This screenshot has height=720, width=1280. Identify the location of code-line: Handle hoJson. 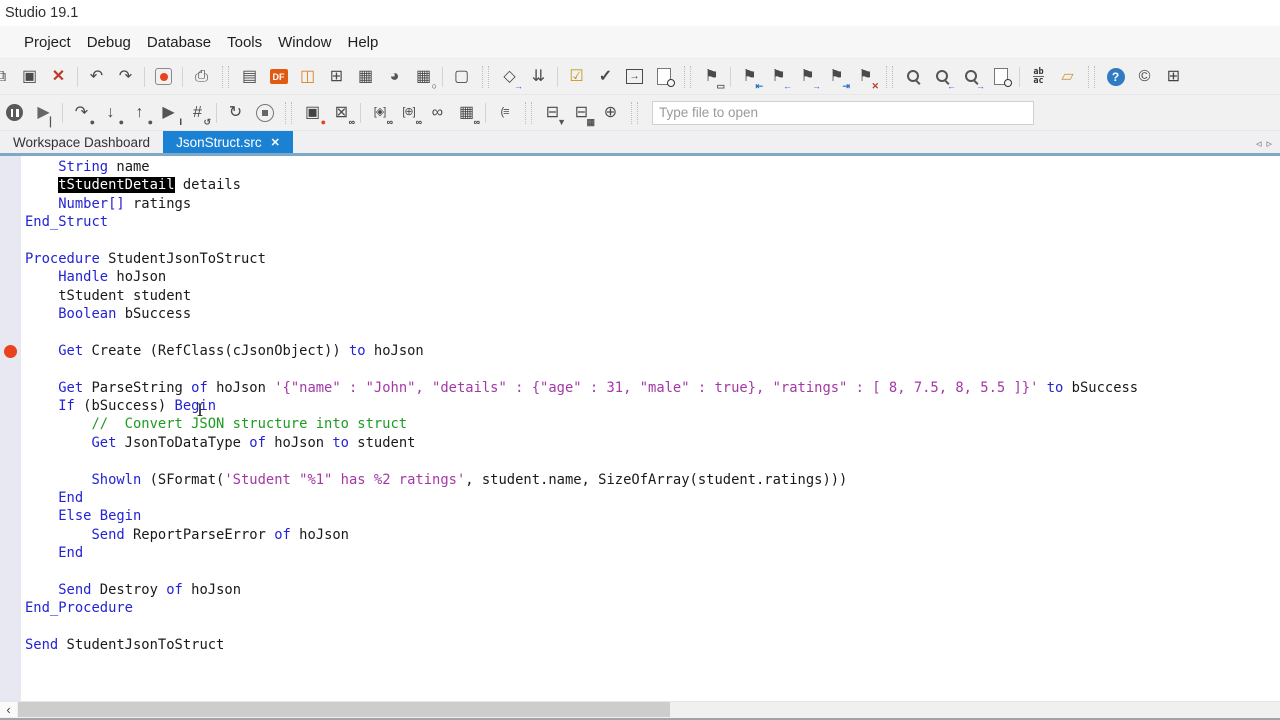
(640, 277).